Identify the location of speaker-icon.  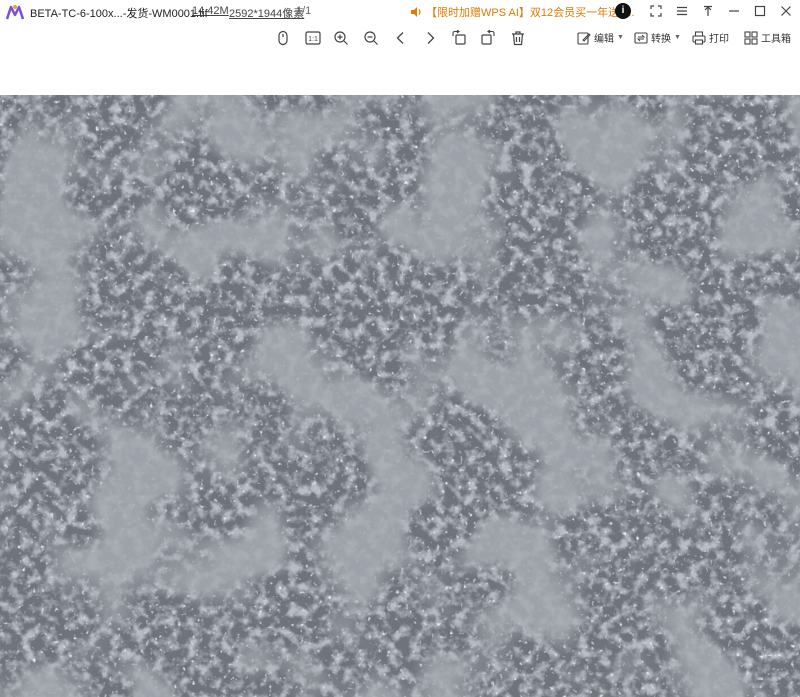
(416, 12).